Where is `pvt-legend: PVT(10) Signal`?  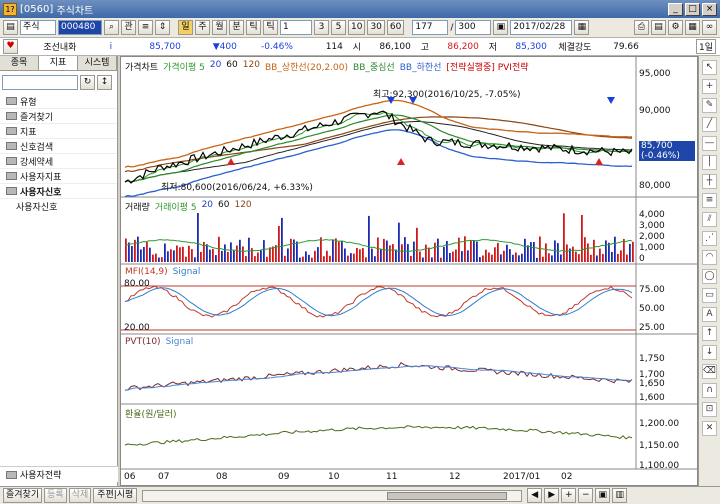
pvt-legend: PVT(10) Signal is located at coordinates (159, 342).